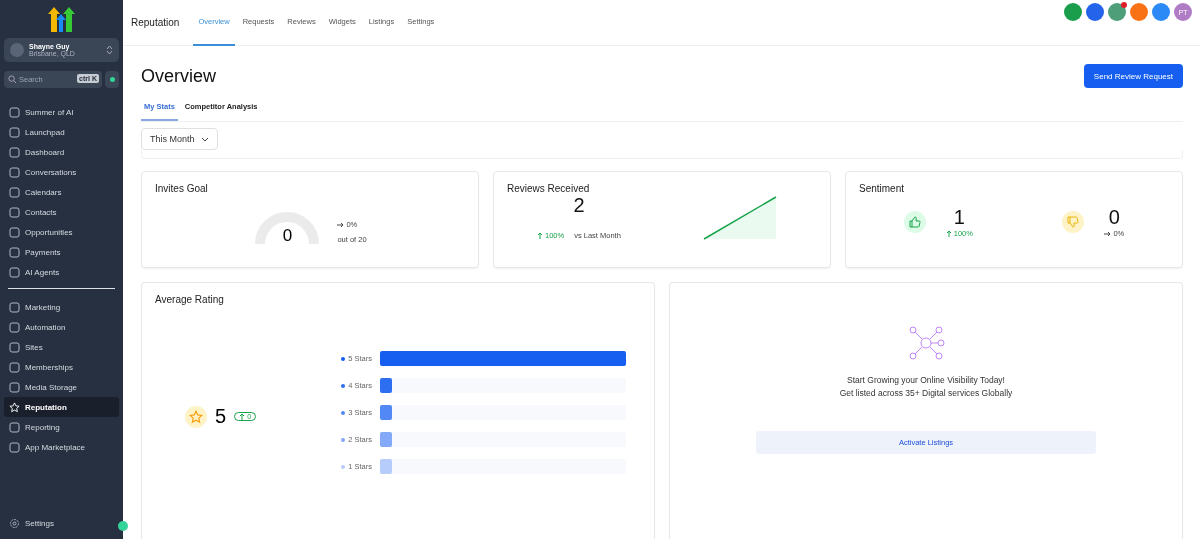  What do you see at coordinates (548, 188) in the screenshot?
I see `card-title: Reviews Received` at bounding box center [548, 188].